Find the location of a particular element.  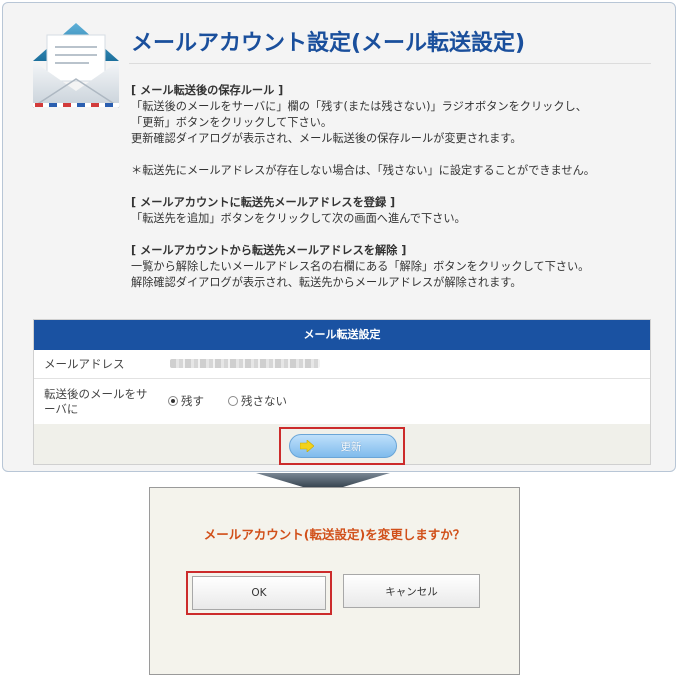

envelope-icon is located at coordinates (76, 65).